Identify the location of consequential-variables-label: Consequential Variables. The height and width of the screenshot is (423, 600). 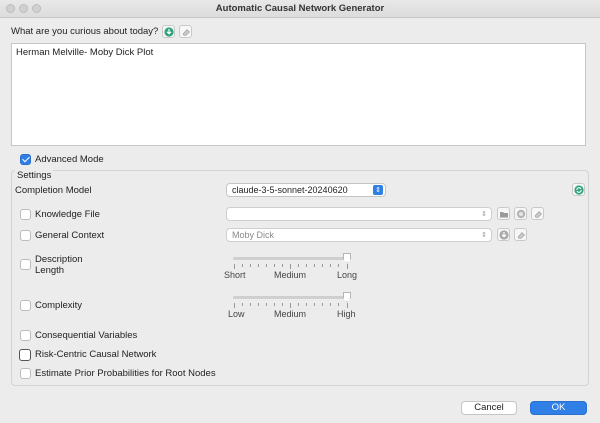
(86, 335).